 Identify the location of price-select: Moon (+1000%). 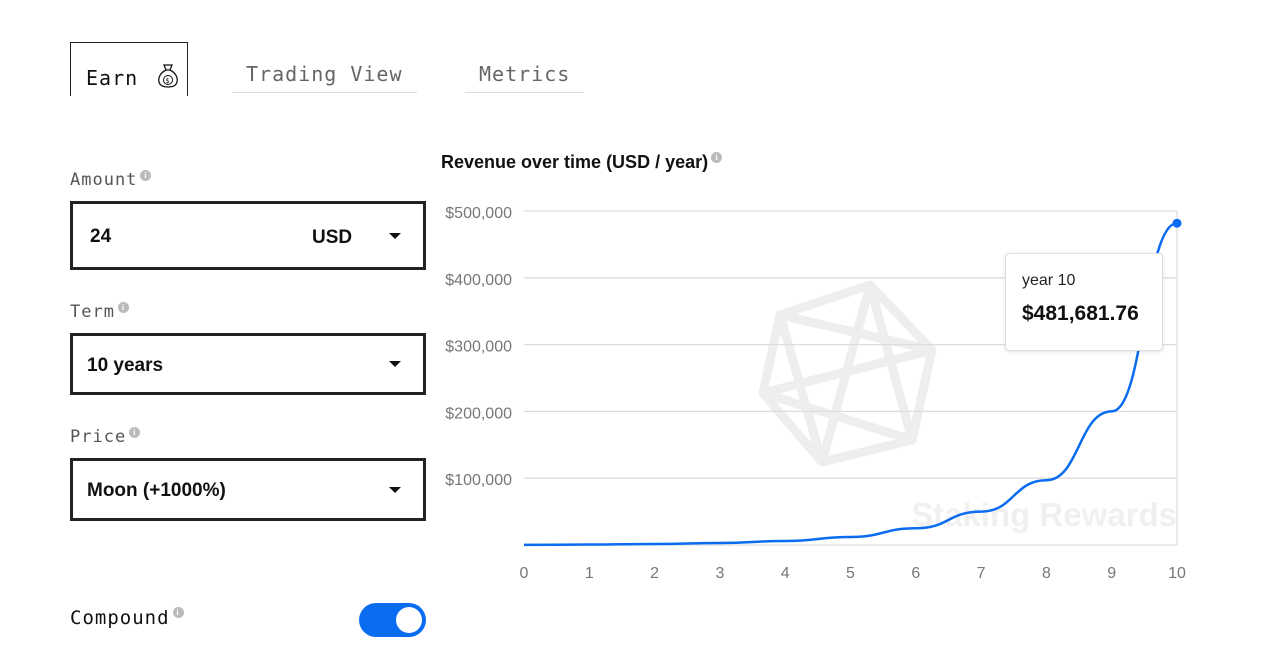
(248, 489).